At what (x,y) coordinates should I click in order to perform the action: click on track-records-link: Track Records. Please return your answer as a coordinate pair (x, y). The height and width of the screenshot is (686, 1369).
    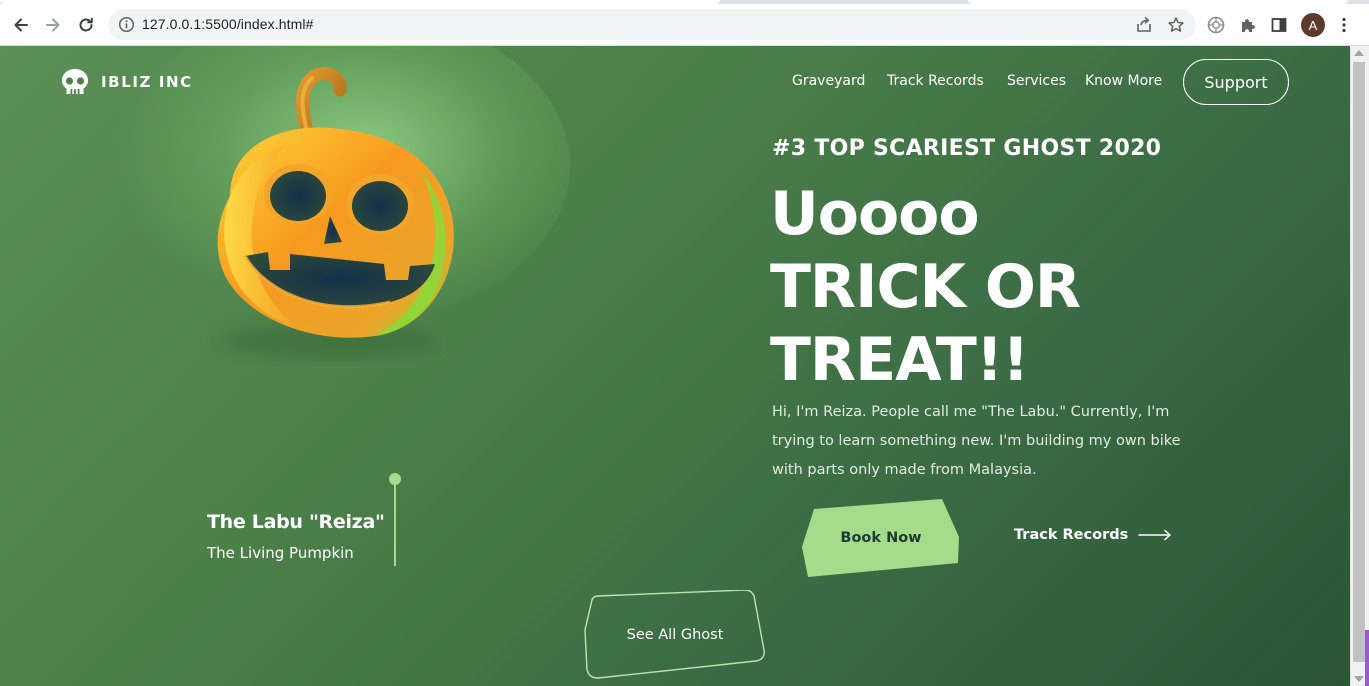
    Looking at the image, I should click on (1093, 535).